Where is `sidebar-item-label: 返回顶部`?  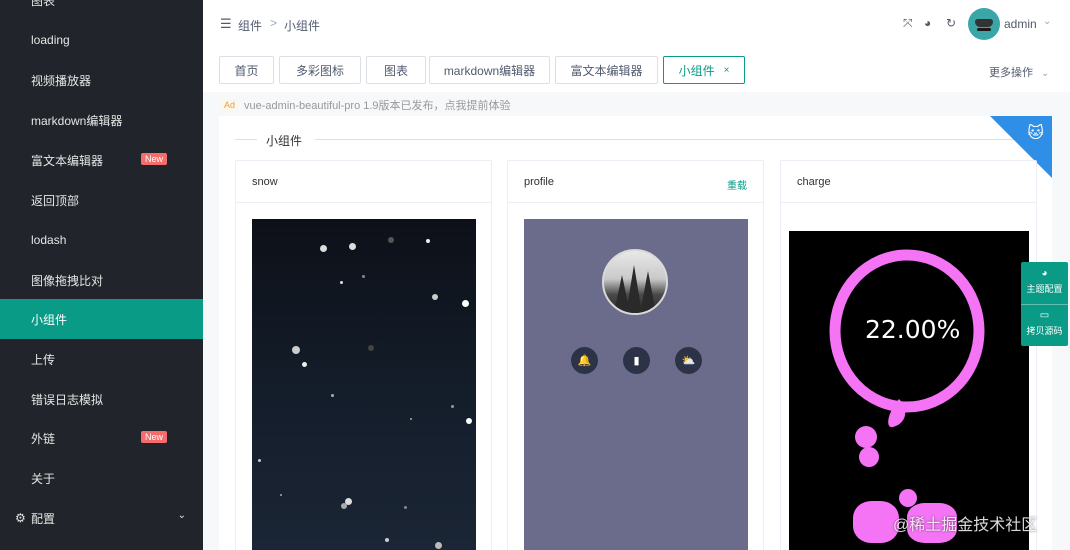
sidebar-item-label: 返回顶部 is located at coordinates (55, 200).